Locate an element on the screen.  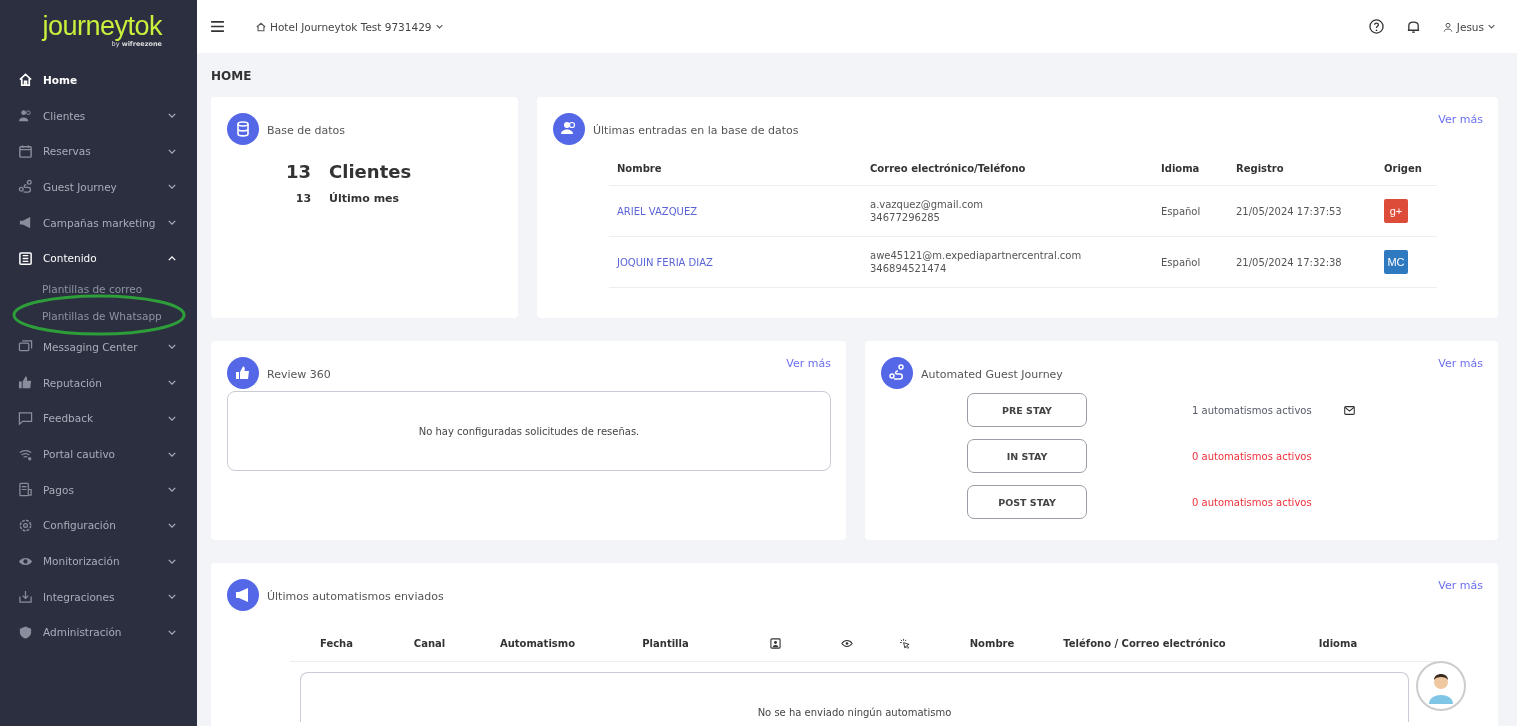
empty-message: No hay configuradas solicitudes de reseñas. is located at coordinates (529, 431).